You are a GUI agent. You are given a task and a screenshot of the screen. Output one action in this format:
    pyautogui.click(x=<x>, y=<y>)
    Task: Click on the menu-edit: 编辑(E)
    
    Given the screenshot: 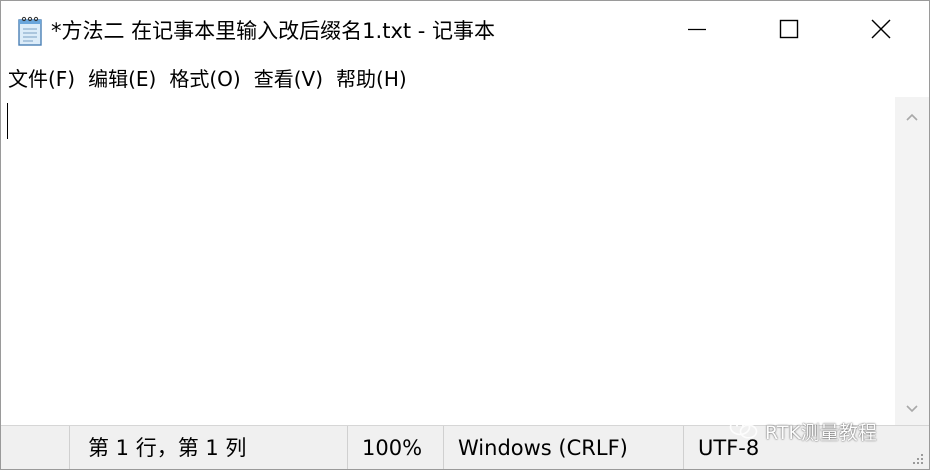 What is the action you would take?
    pyautogui.click(x=121, y=79)
    